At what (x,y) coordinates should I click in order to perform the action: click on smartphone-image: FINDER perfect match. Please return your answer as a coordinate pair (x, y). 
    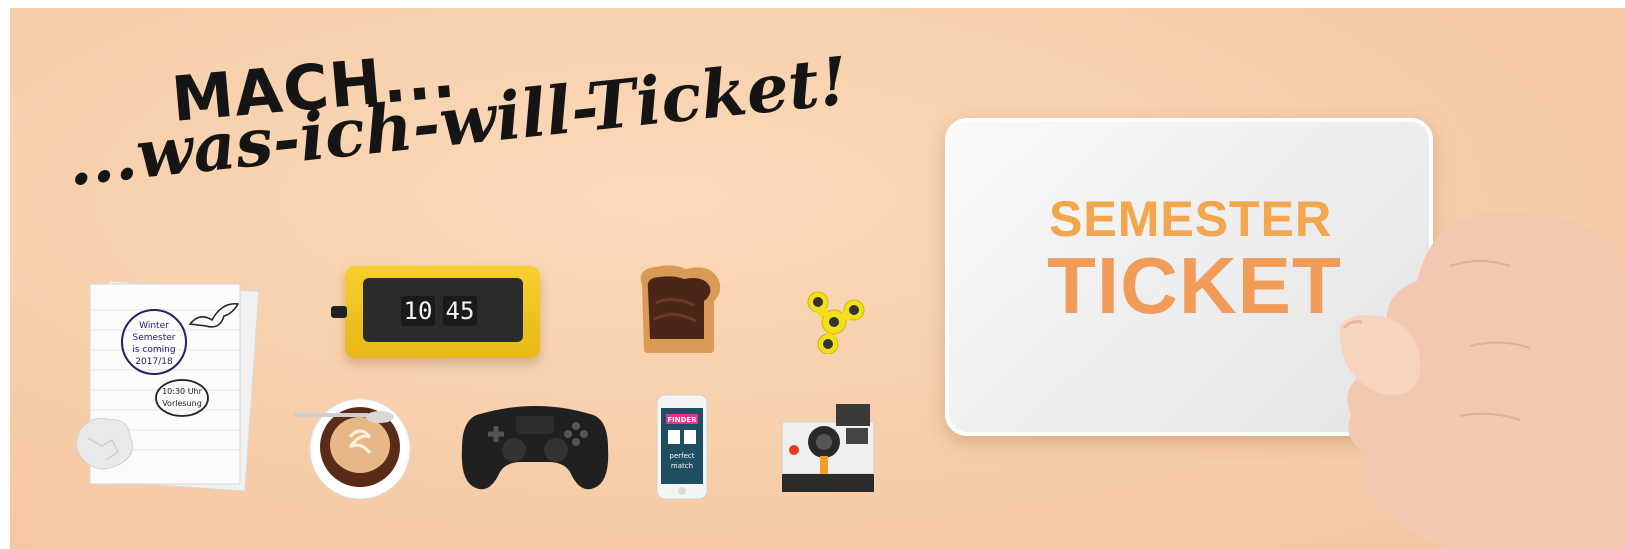
    Looking at the image, I should click on (682, 449).